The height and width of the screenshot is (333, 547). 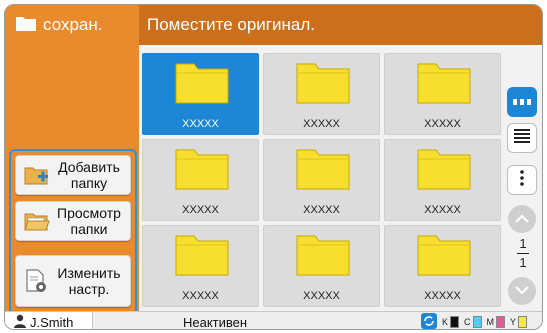 What do you see at coordinates (89, 229) in the screenshot?
I see `view-folder-label-2: папки` at bounding box center [89, 229].